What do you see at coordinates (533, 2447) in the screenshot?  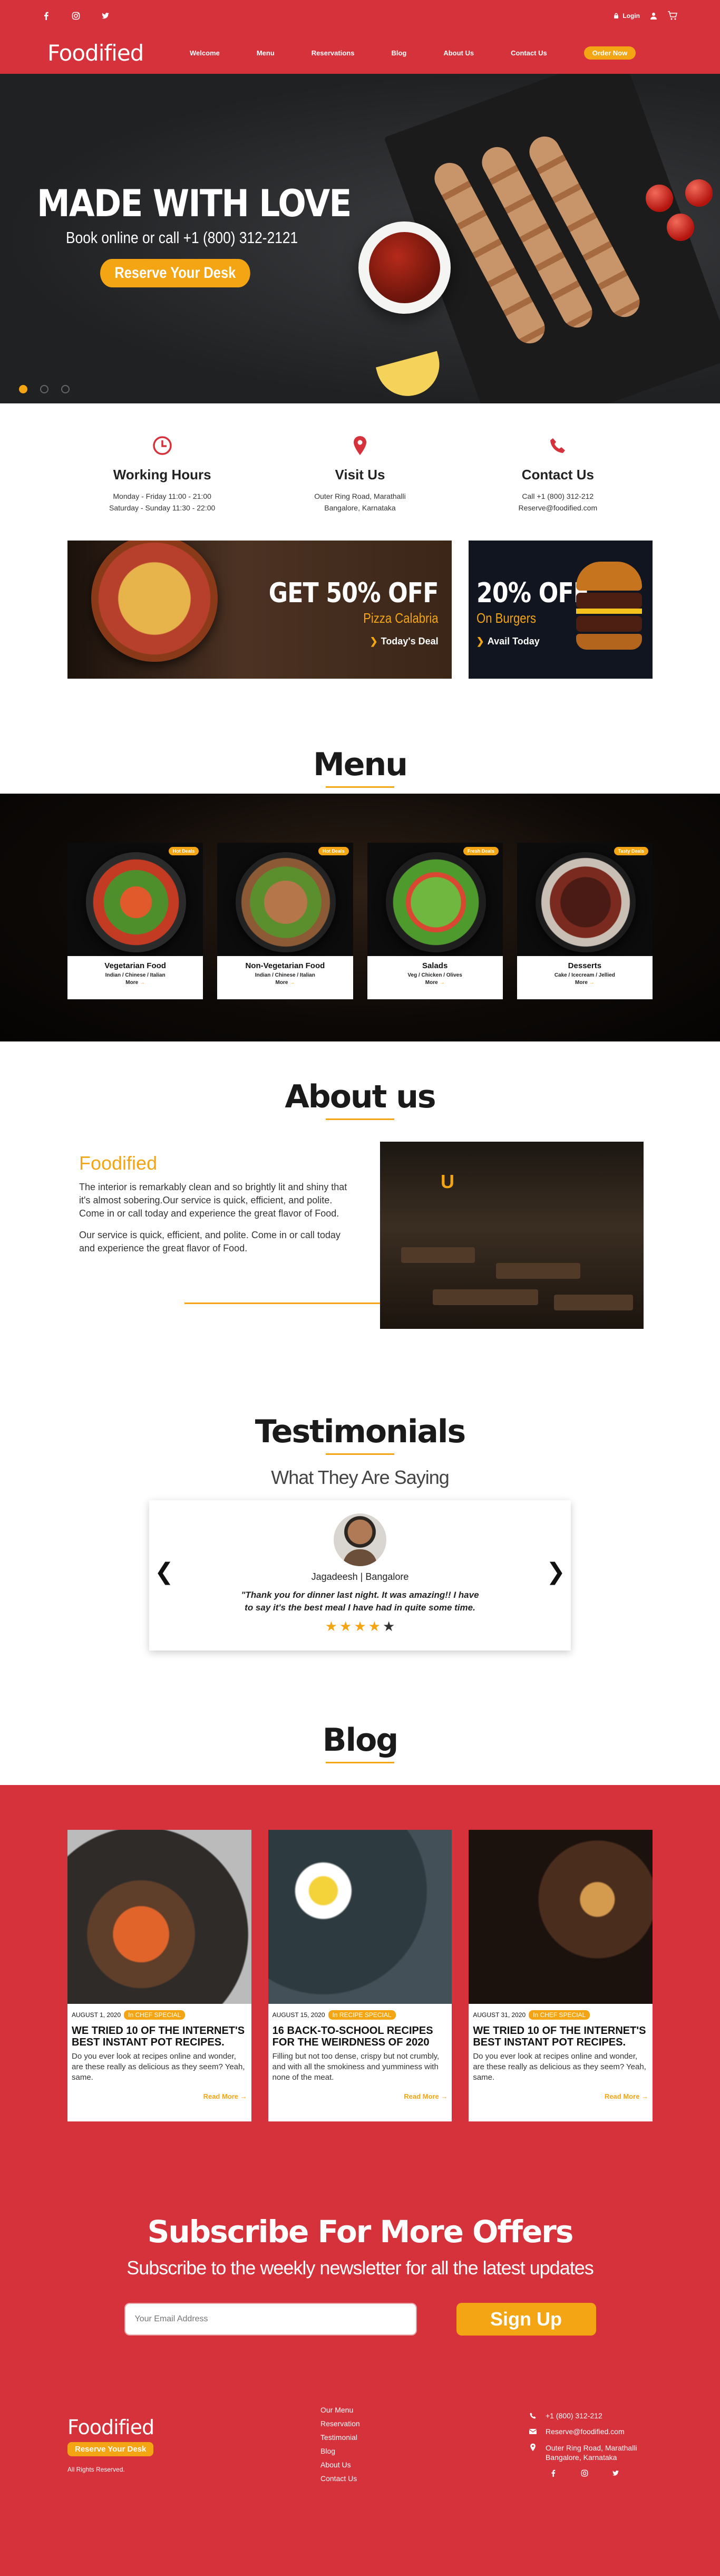 I see `location-pin-icon` at bounding box center [533, 2447].